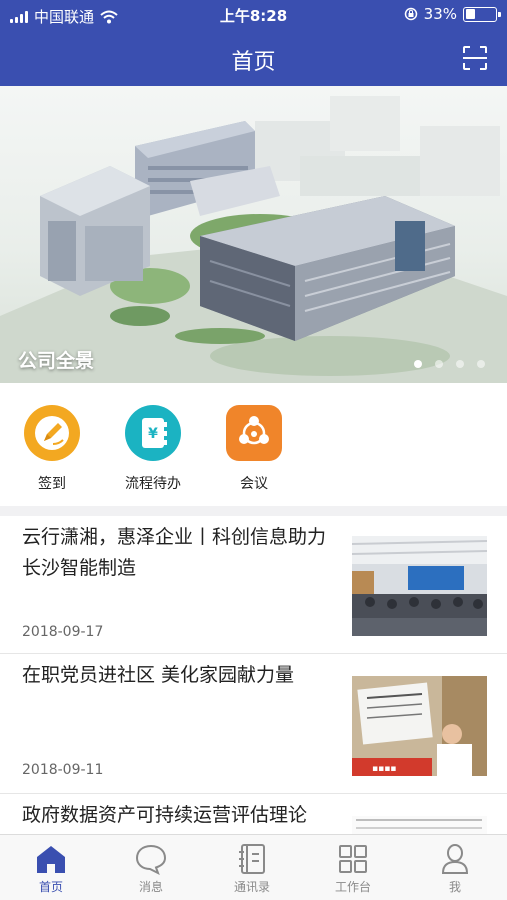 This screenshot has width=507, height=900. What do you see at coordinates (151, 859) in the screenshot?
I see `message-icon` at bounding box center [151, 859].